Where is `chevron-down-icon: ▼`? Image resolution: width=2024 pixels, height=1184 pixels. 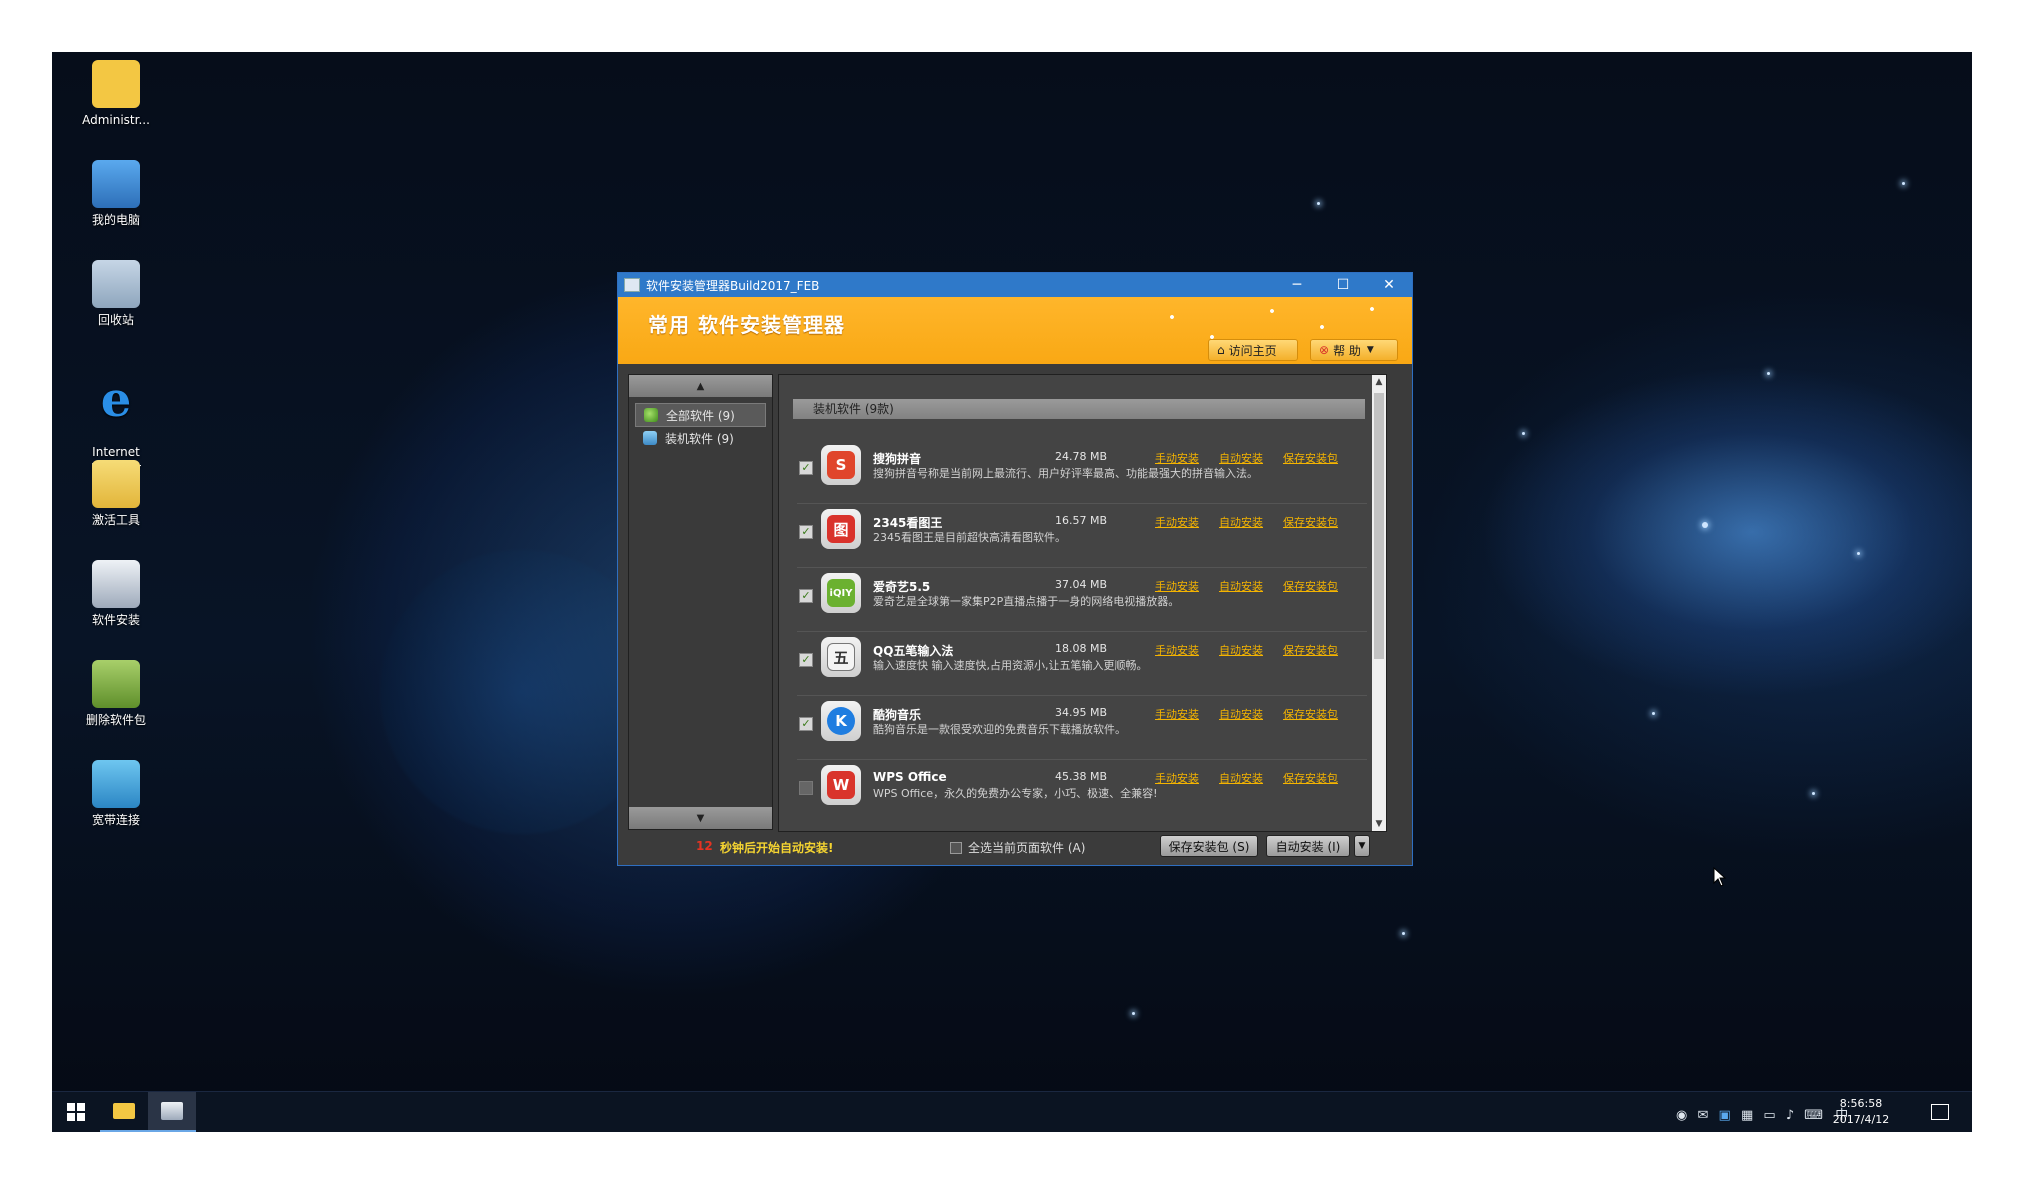 chevron-down-icon: ▼ is located at coordinates (1362, 846).